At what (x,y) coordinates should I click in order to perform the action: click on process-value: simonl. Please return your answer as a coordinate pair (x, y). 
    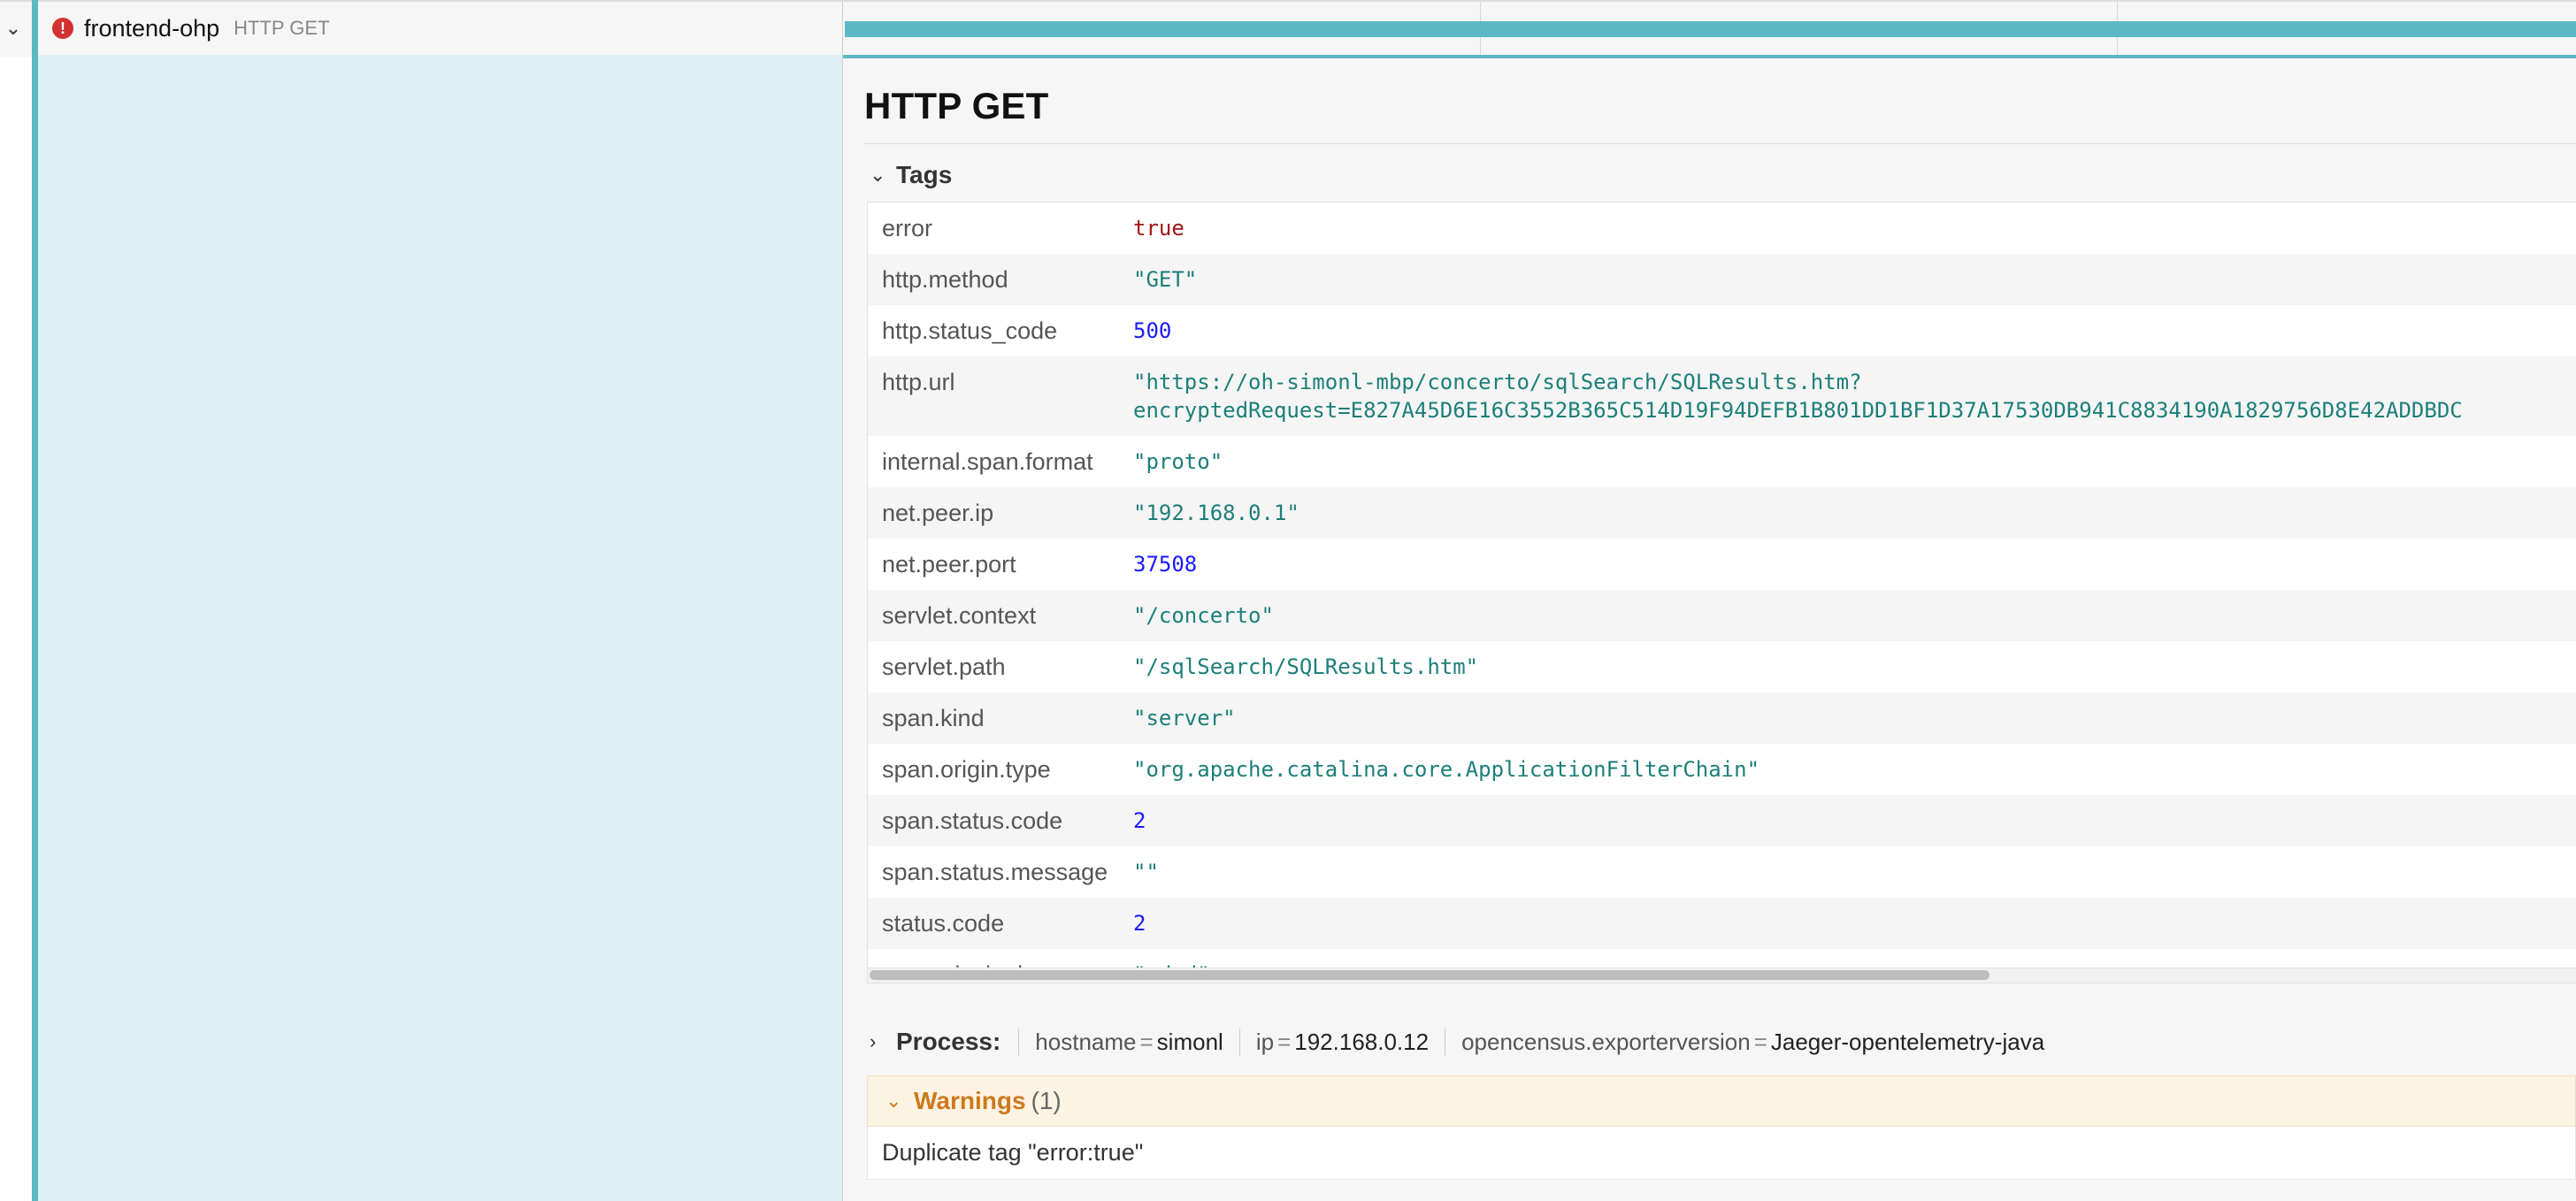
    Looking at the image, I should click on (1189, 1041).